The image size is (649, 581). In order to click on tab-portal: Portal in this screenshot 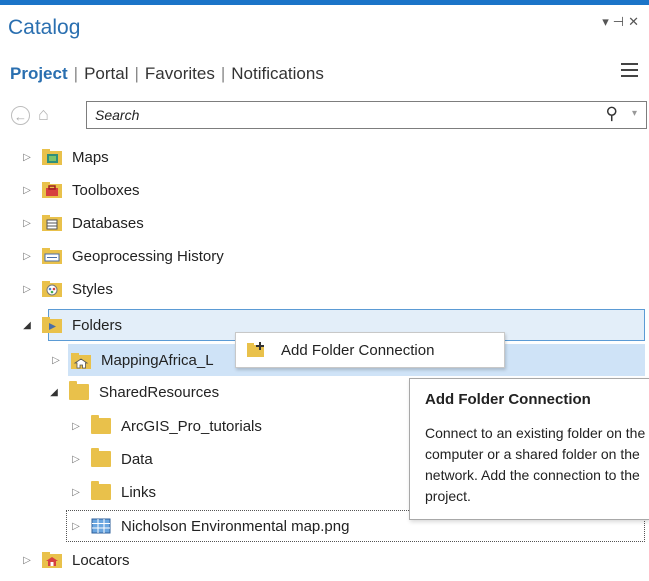, I will do `click(106, 73)`.